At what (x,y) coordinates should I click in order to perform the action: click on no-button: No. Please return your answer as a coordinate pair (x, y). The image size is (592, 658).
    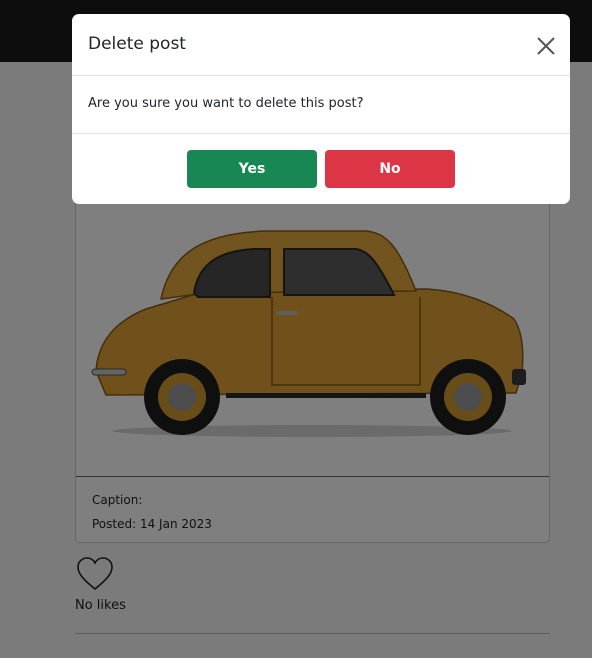
    Looking at the image, I should click on (390, 169).